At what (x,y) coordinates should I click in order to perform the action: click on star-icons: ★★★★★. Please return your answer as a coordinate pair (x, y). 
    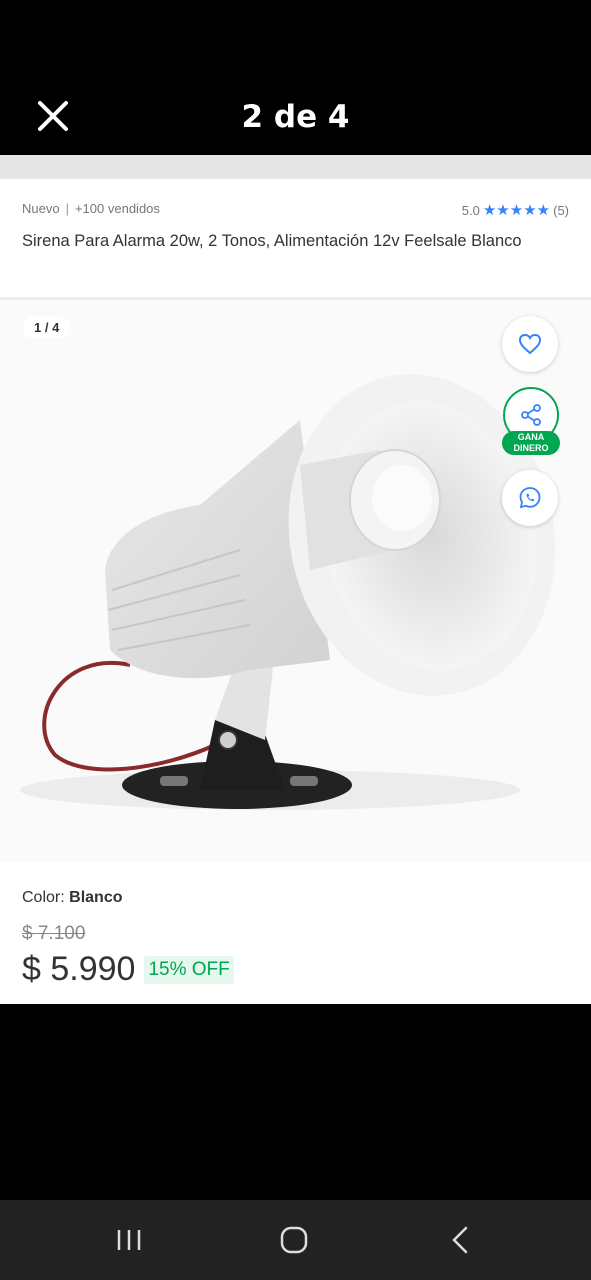
    Looking at the image, I should click on (516, 210).